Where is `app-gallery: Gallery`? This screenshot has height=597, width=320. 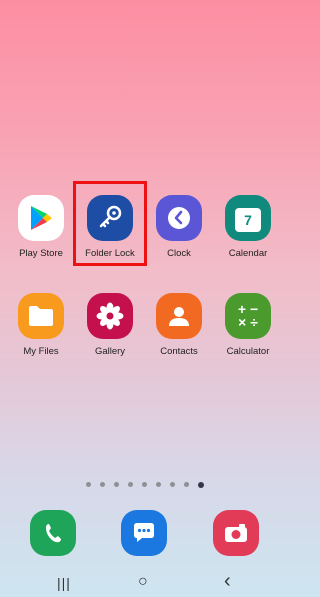
app-gallery: Gallery is located at coordinates (110, 325).